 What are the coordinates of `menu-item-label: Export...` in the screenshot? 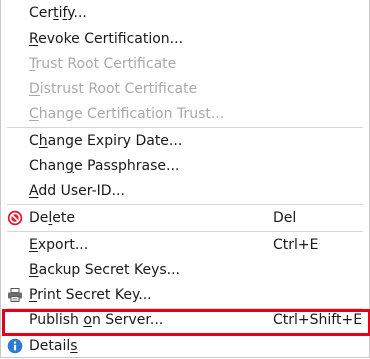 It's located at (59, 245).